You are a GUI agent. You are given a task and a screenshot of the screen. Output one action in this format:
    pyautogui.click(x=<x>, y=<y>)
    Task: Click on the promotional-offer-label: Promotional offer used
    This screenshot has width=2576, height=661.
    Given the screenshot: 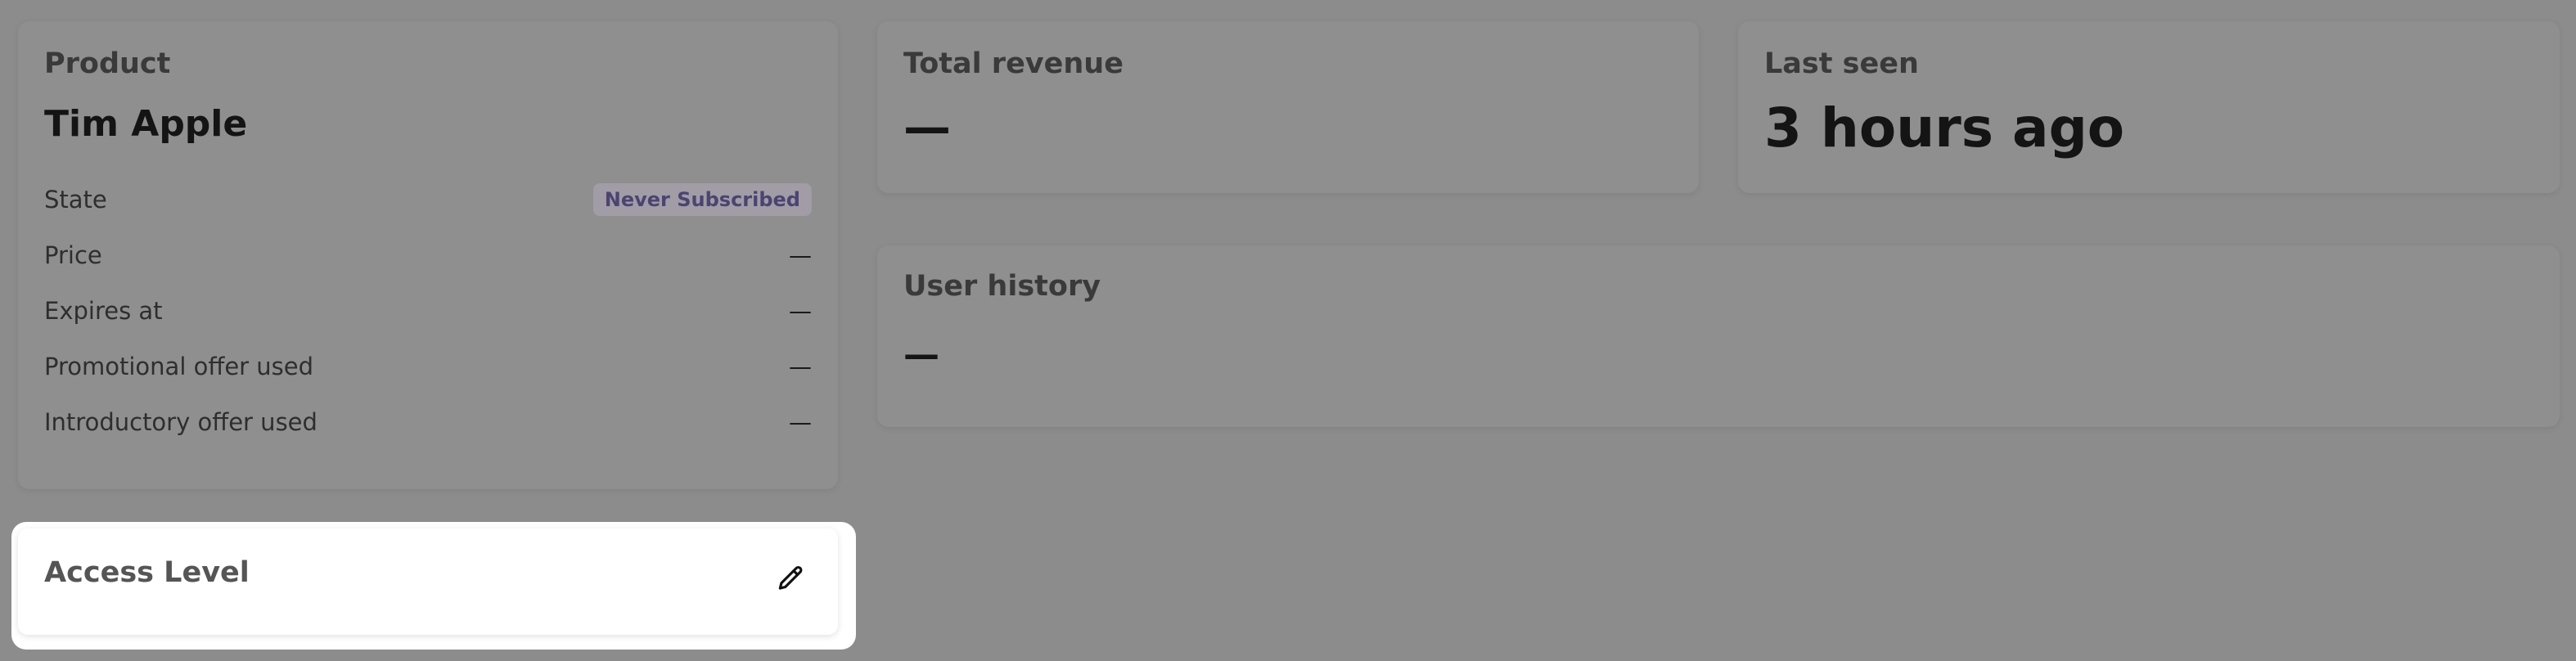 What is the action you would take?
    pyautogui.click(x=179, y=366)
    